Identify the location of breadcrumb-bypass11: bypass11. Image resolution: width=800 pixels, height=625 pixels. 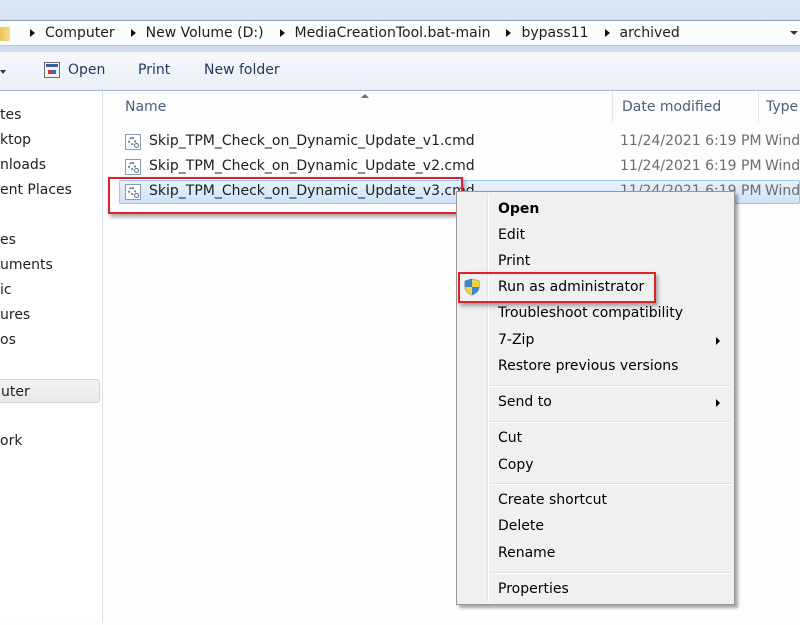
(554, 33).